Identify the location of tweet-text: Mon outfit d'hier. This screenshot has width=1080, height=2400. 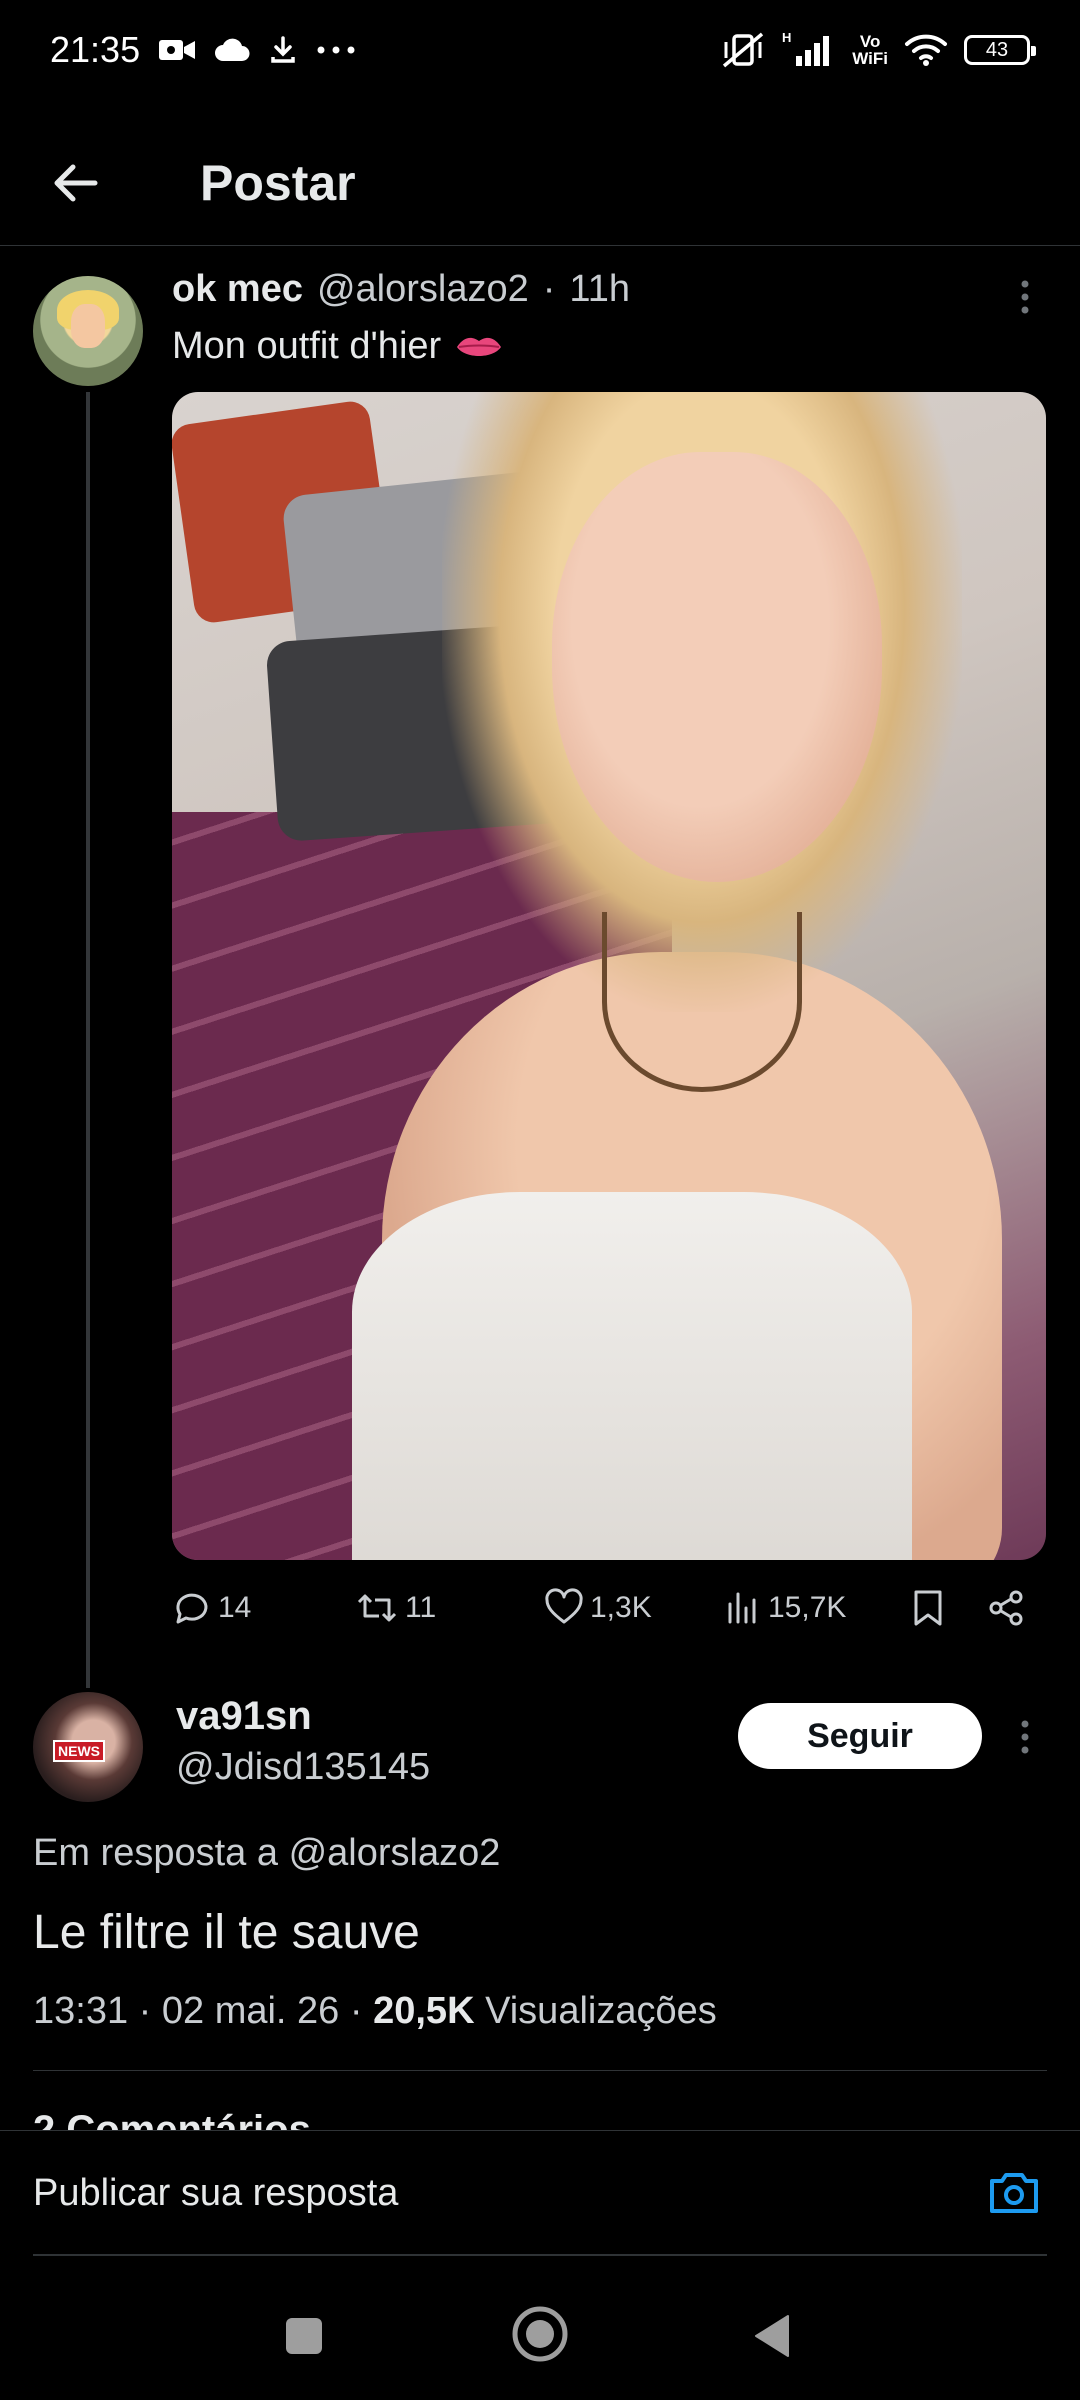
(337, 346).